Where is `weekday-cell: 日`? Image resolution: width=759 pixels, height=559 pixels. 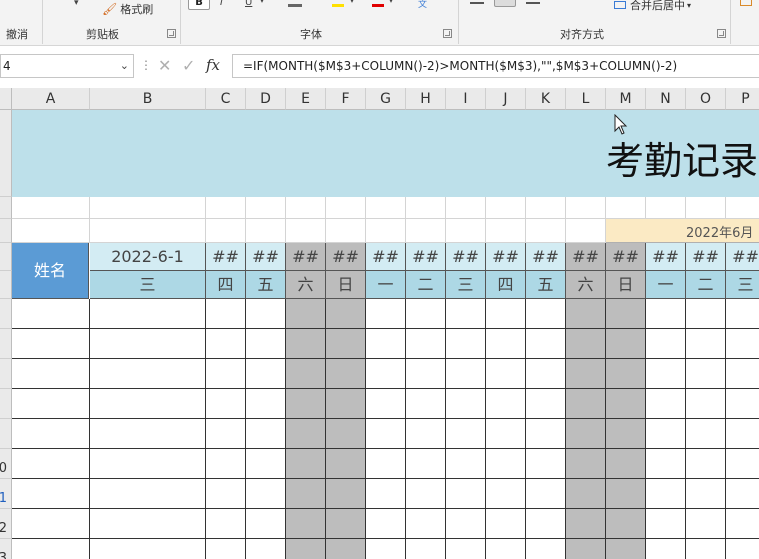 weekday-cell: 日 is located at coordinates (626, 285).